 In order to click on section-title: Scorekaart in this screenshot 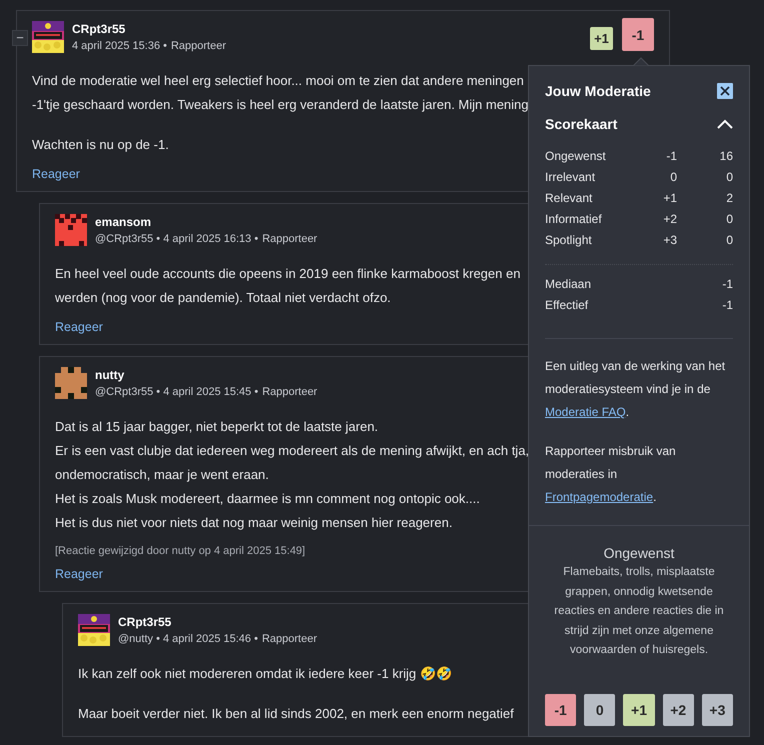, I will do `click(581, 124)`.